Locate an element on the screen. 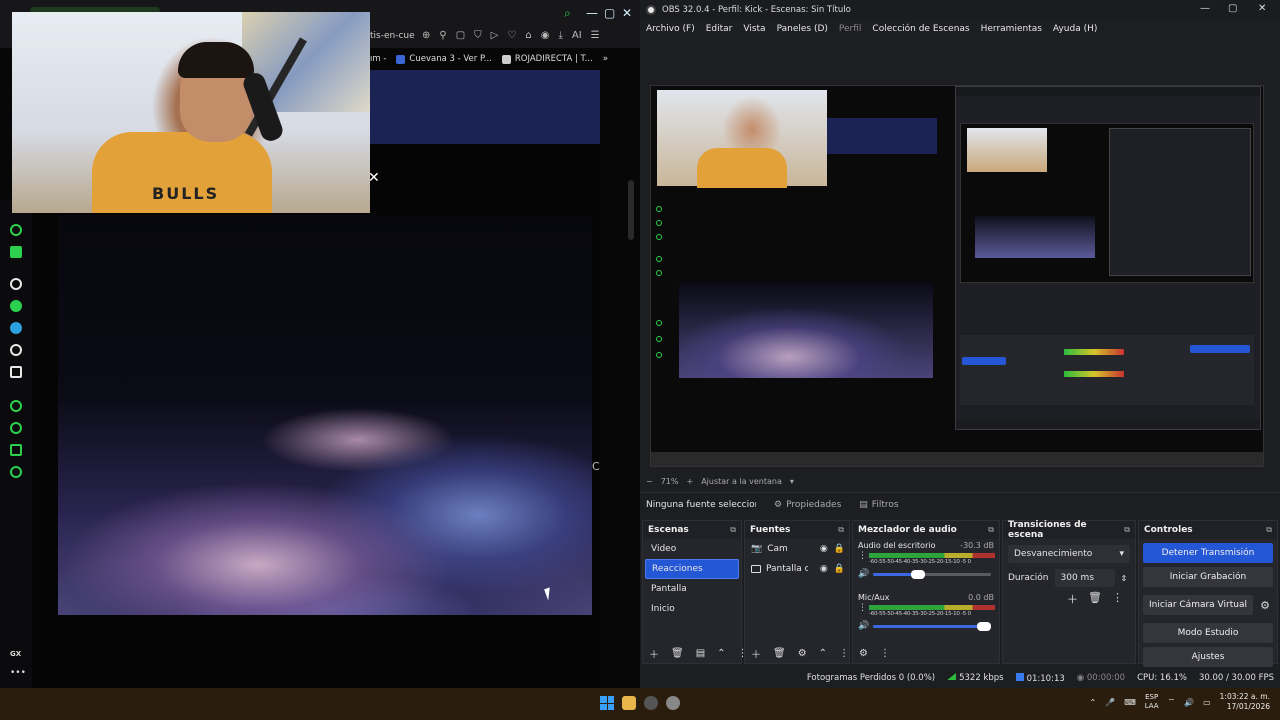  transition-select: Desvanecimiento ▾ is located at coordinates (1069, 554).